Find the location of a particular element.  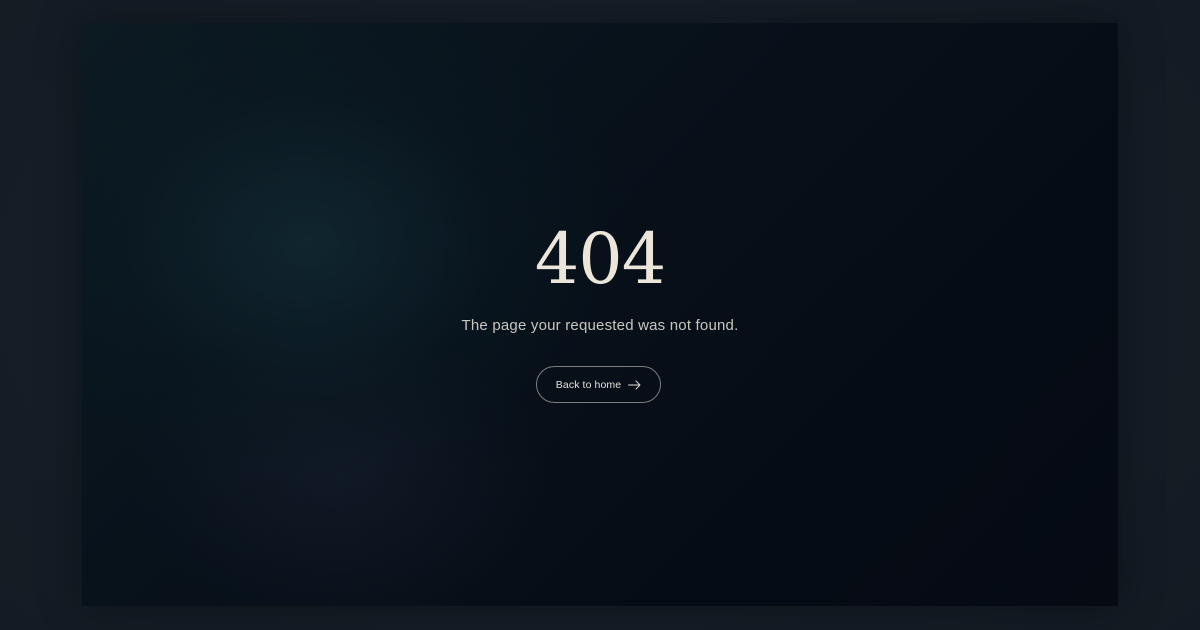

back-to-home-button: Back to home is located at coordinates (598, 384).